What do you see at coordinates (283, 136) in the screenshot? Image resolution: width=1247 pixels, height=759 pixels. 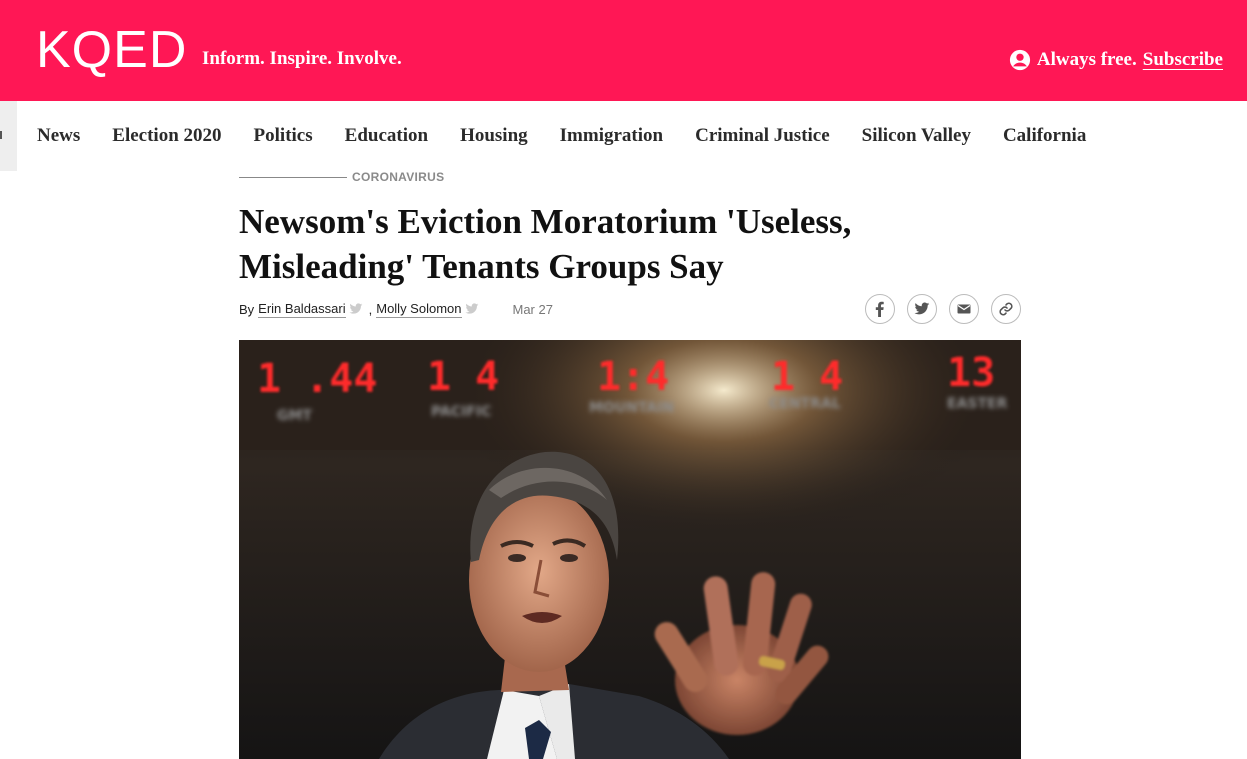 I see `nav-item-politics: Politics` at bounding box center [283, 136].